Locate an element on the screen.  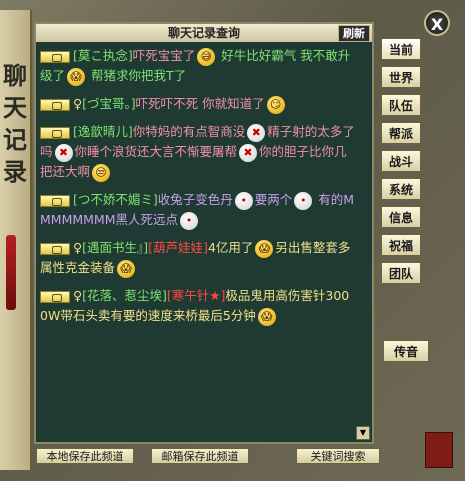
tassel-decoration is located at coordinates (11, 272).